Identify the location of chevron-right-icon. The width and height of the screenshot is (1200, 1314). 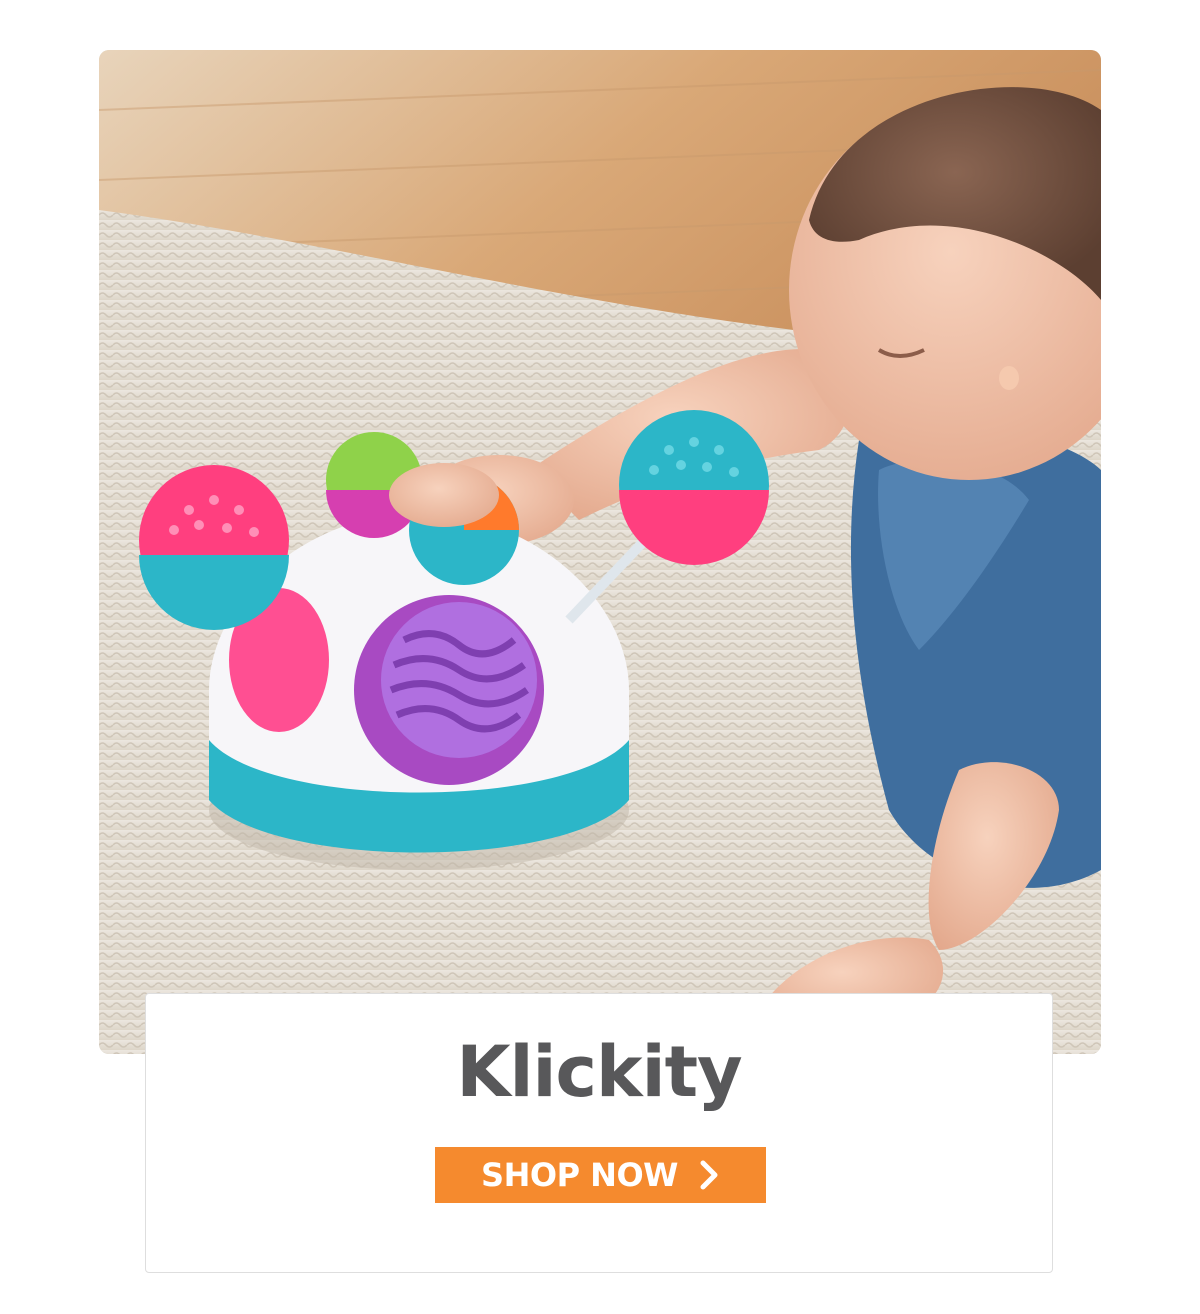
(709, 1175).